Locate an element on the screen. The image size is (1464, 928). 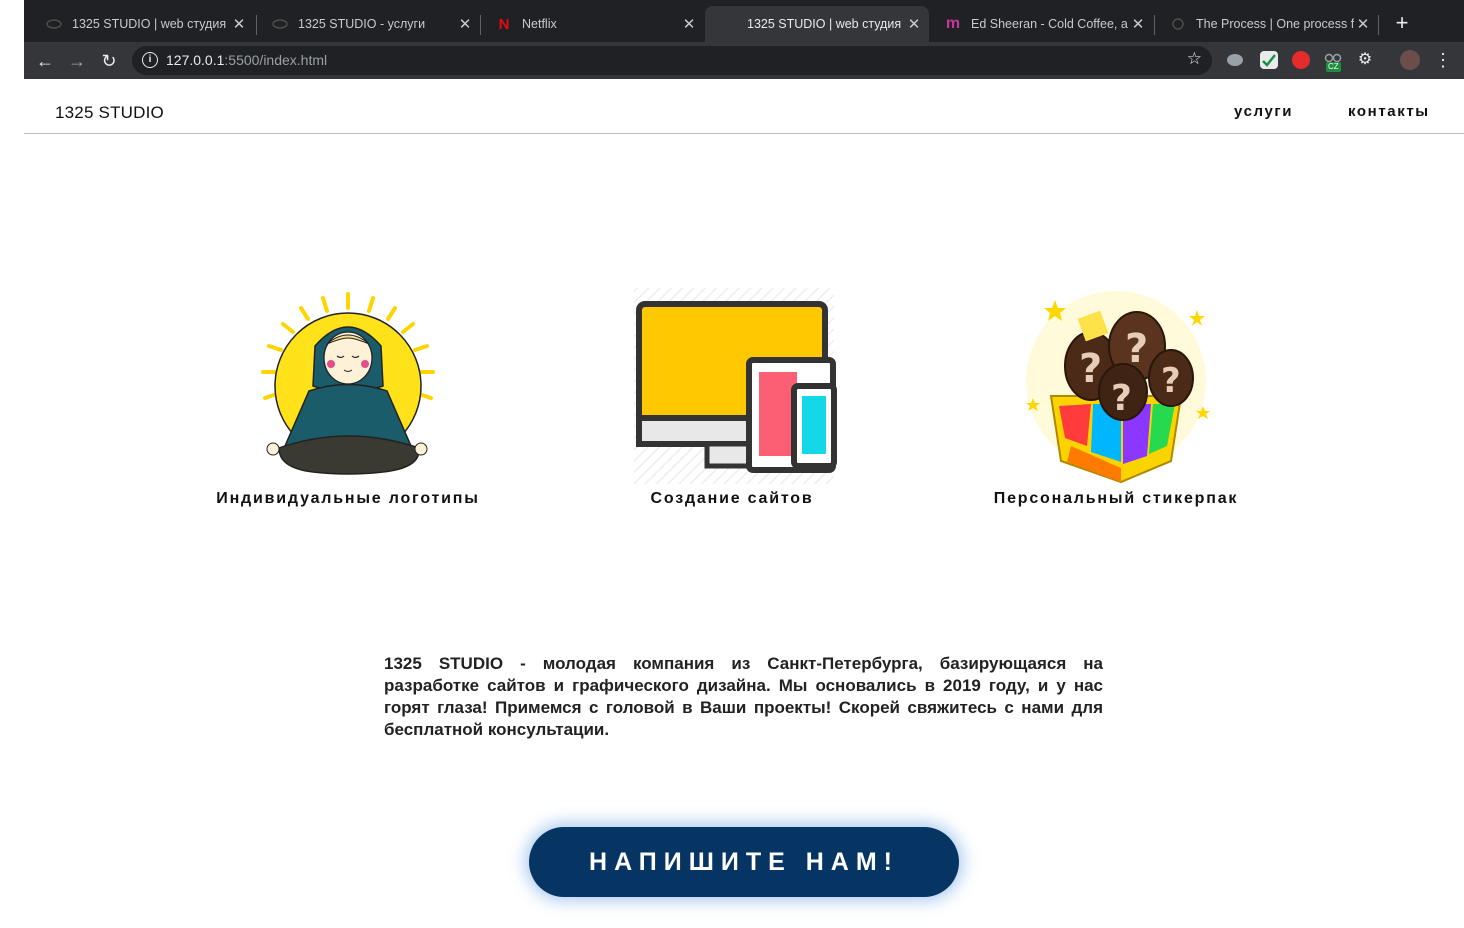
url-text: 127.0.0.1:5500/index.html is located at coordinates (246, 60).